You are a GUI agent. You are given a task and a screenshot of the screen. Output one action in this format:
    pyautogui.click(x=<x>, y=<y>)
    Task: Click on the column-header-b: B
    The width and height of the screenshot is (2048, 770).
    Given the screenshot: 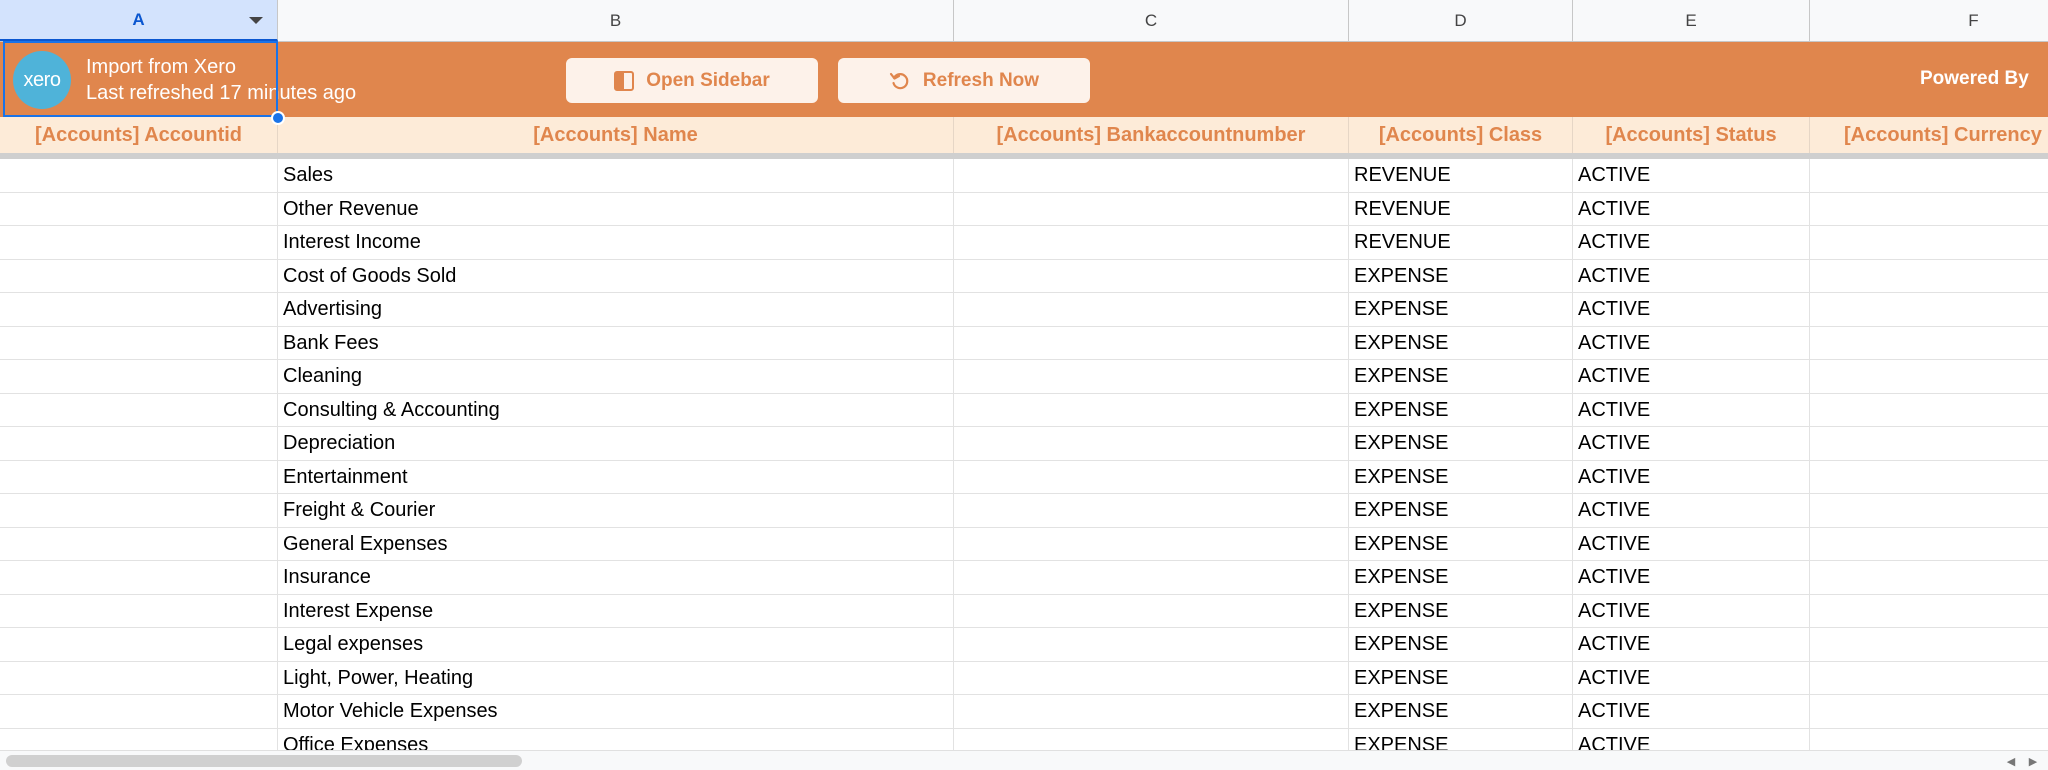 What is the action you would take?
    pyautogui.click(x=616, y=20)
    